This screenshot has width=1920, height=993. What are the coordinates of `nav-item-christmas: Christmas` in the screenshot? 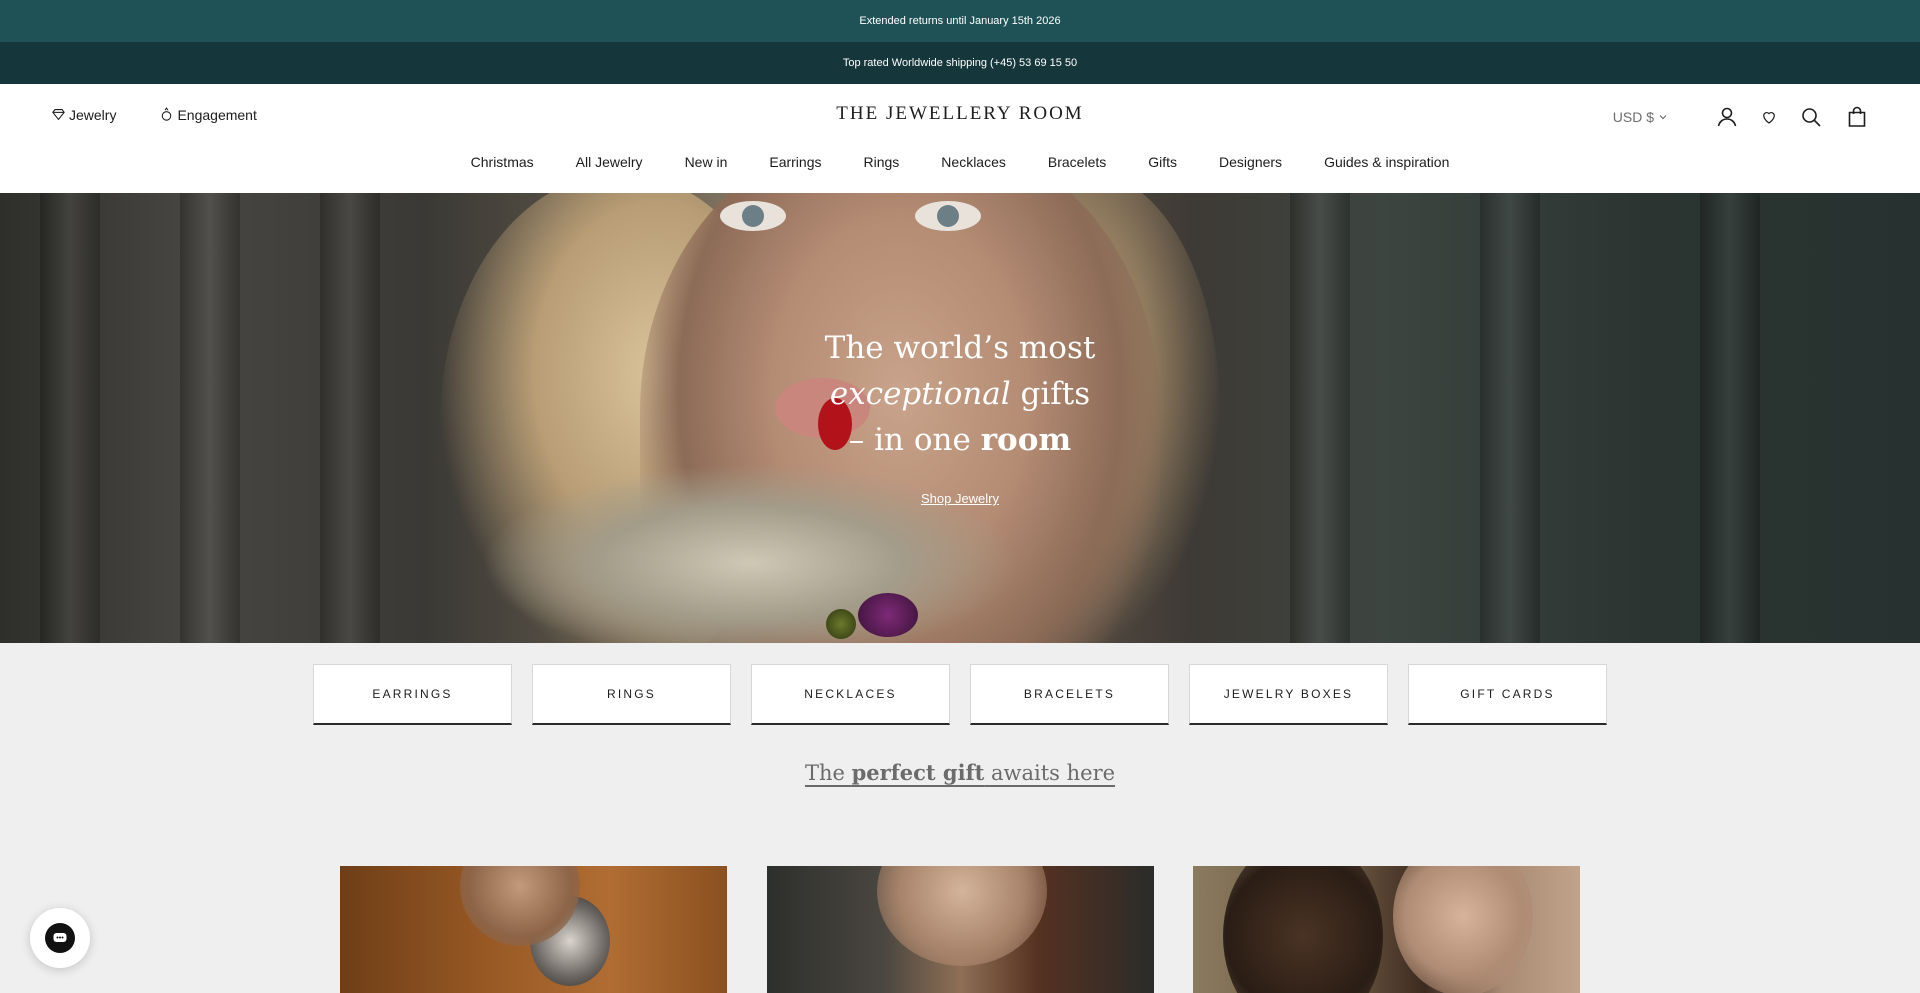 It's located at (502, 162).